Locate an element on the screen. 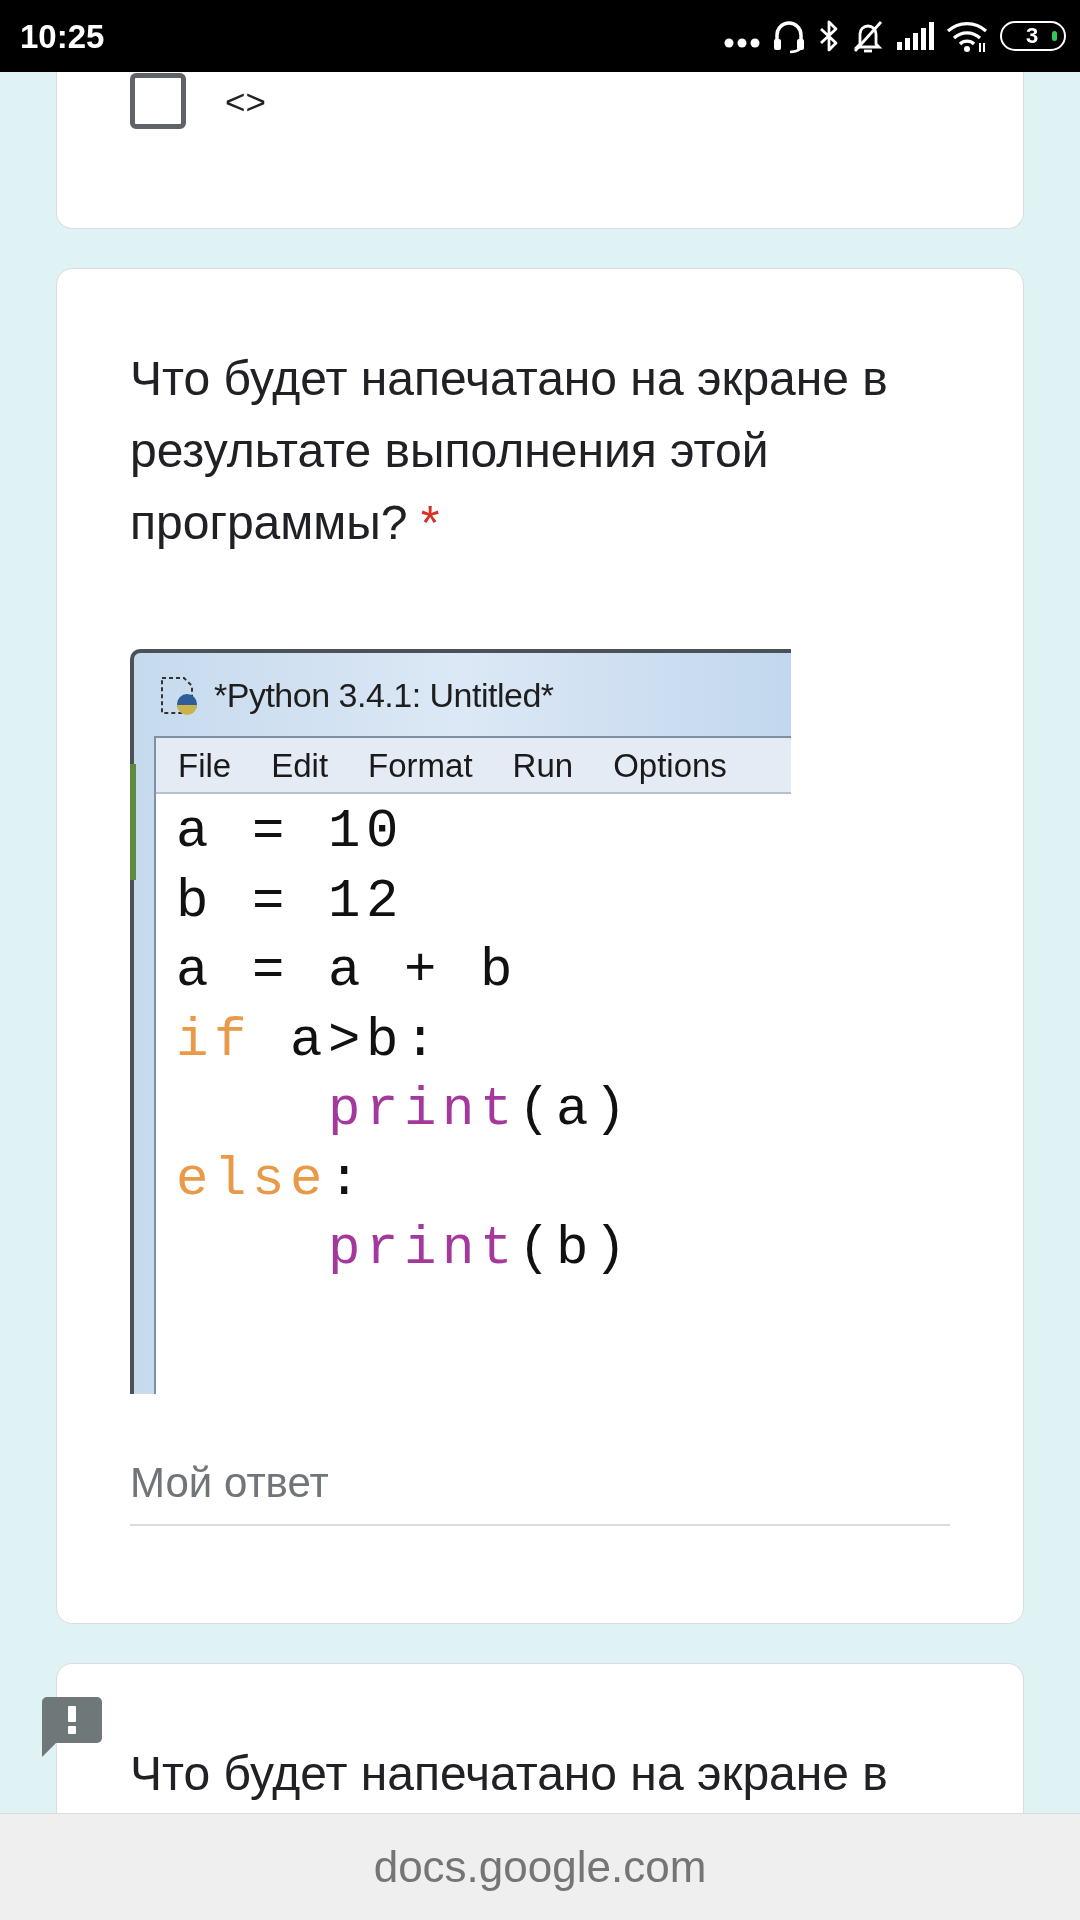 The width and height of the screenshot is (1080, 1920). code-line: print(a) is located at coordinates (480, 1110).